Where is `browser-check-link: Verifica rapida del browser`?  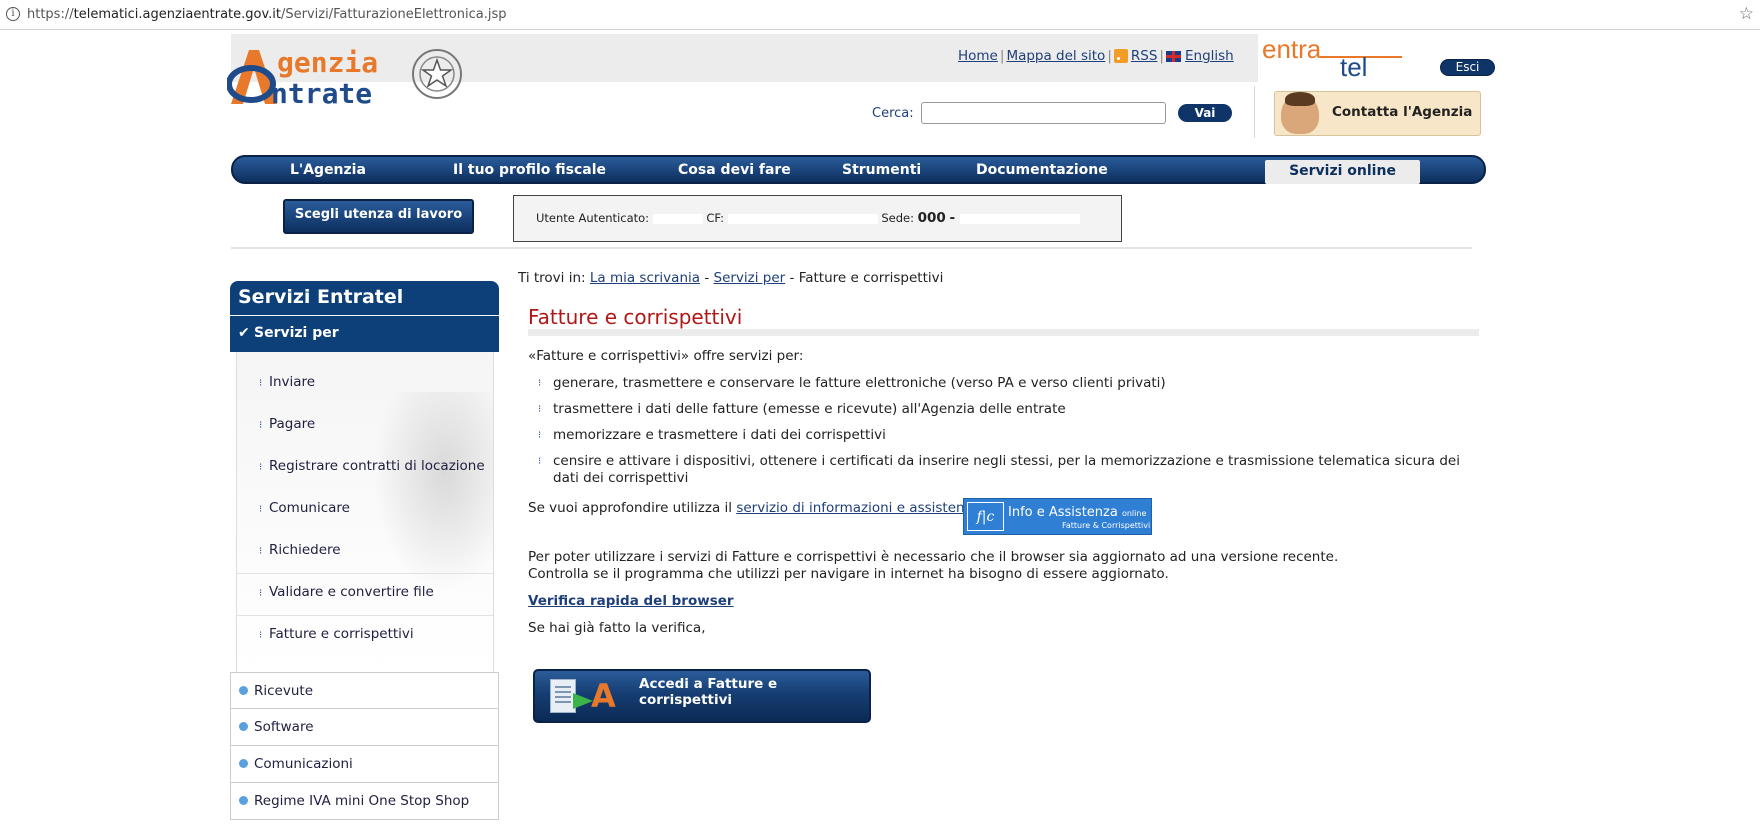 browser-check-link: Verifica rapida del browser is located at coordinates (631, 601).